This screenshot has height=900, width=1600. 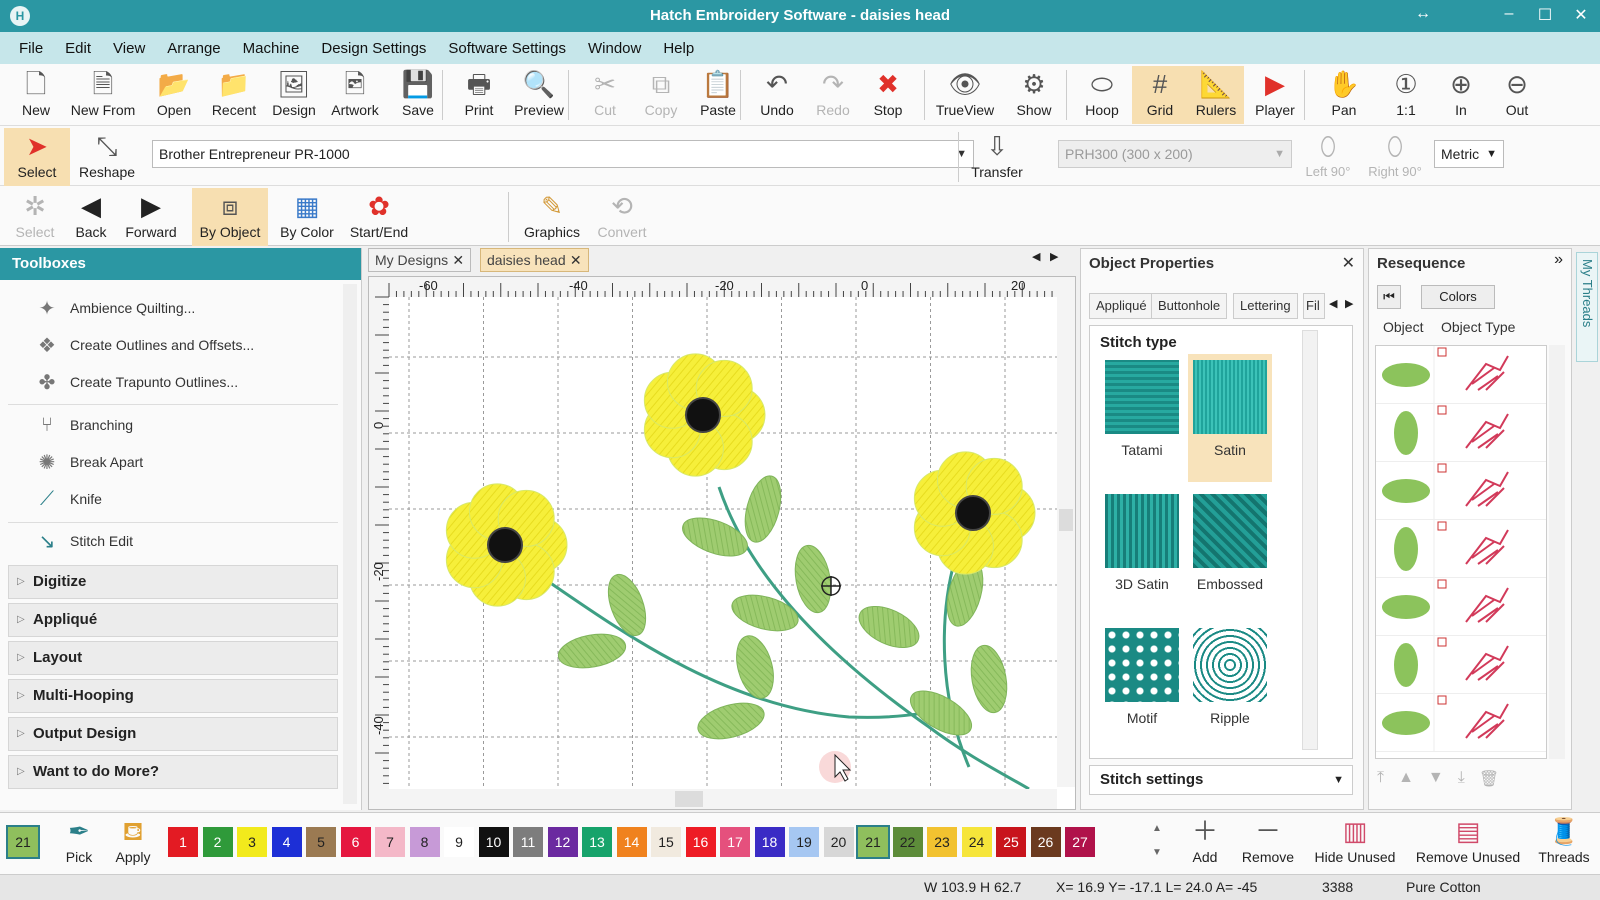 What do you see at coordinates (107, 157) in the screenshot?
I see `reshape-button: ⤡ Reshape` at bounding box center [107, 157].